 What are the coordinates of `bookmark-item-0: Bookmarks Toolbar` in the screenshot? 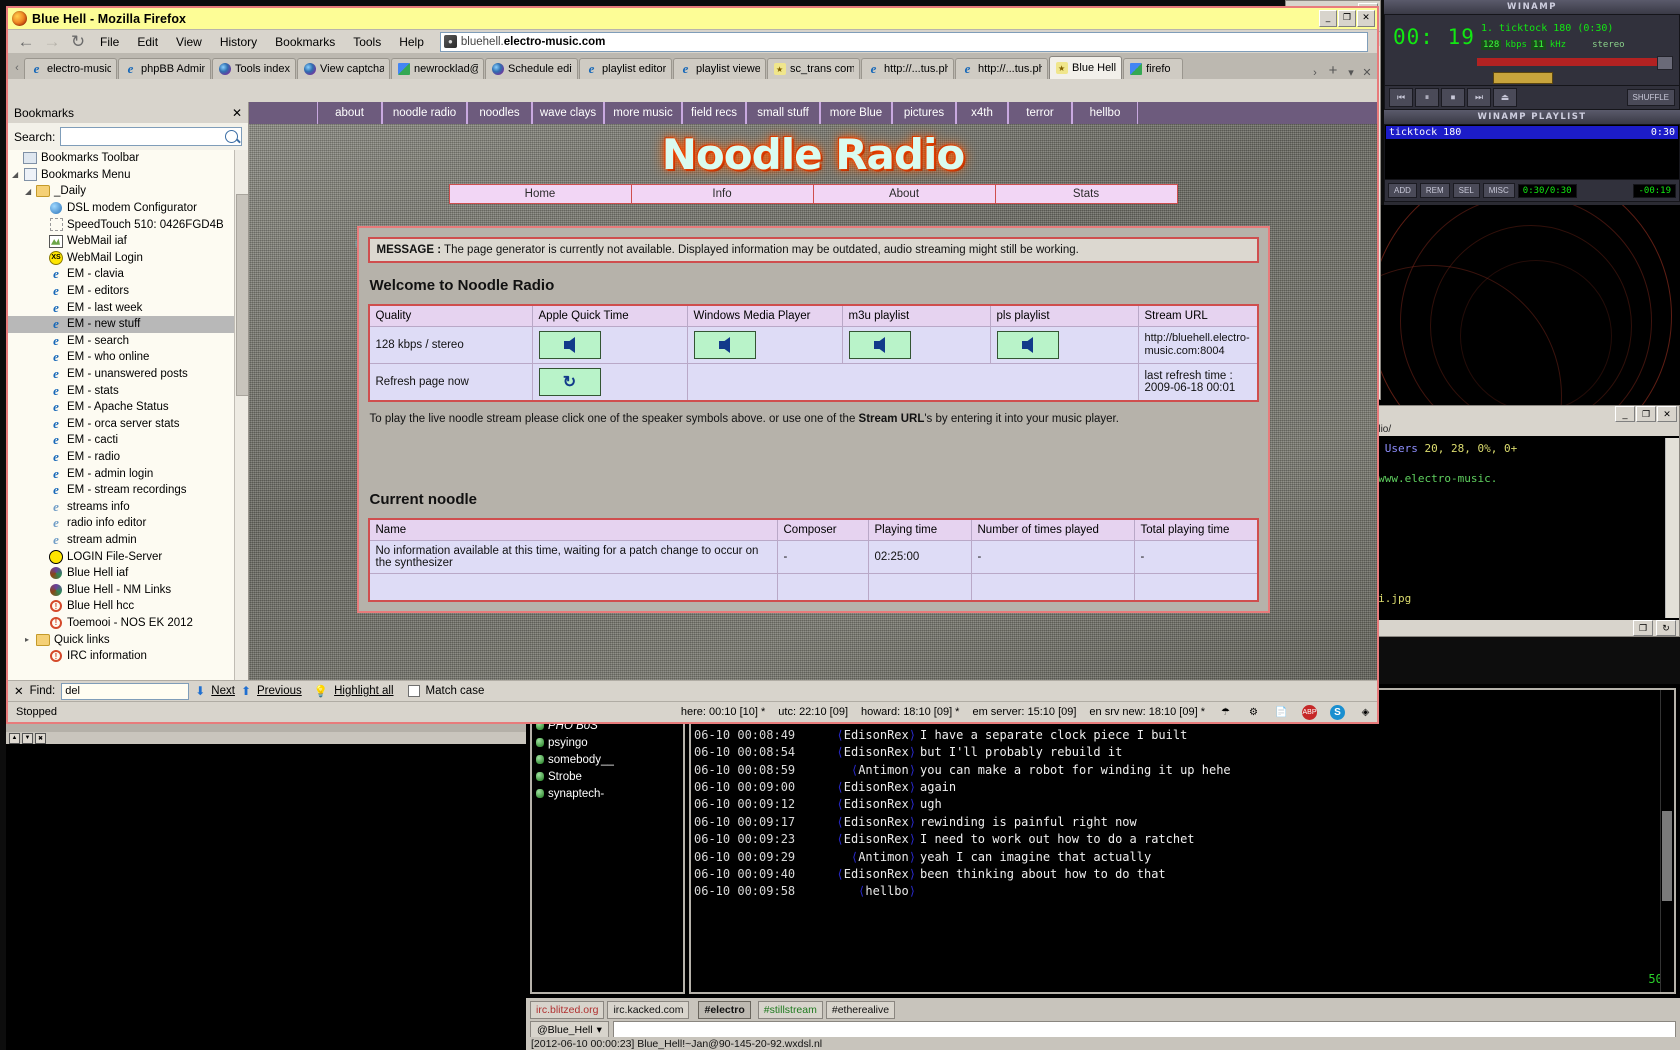 It's located at (128, 158).